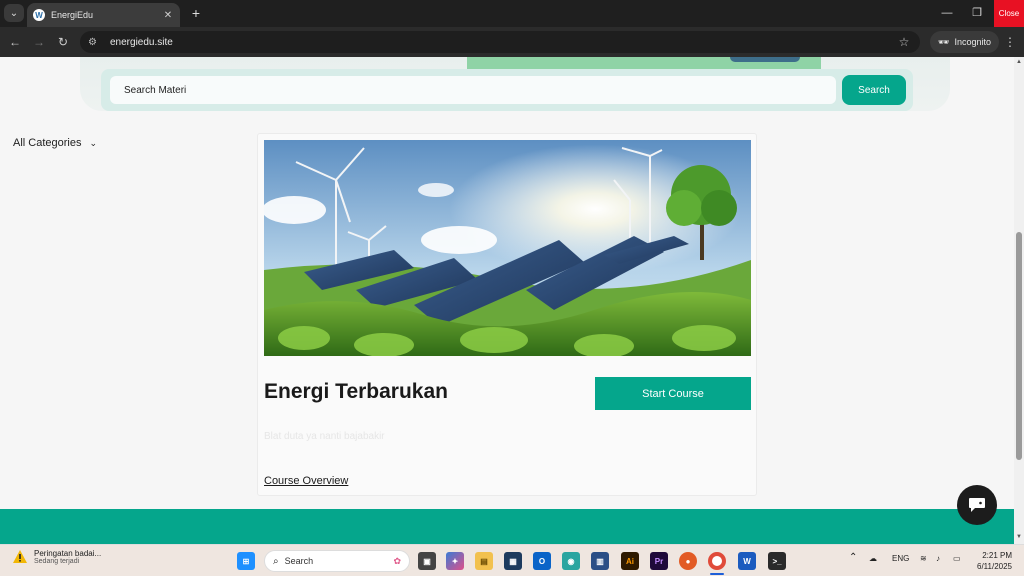 The height and width of the screenshot is (576, 1024). I want to click on weather-widget: Peringatan badai... Sedang terjadi, so click(56, 557).